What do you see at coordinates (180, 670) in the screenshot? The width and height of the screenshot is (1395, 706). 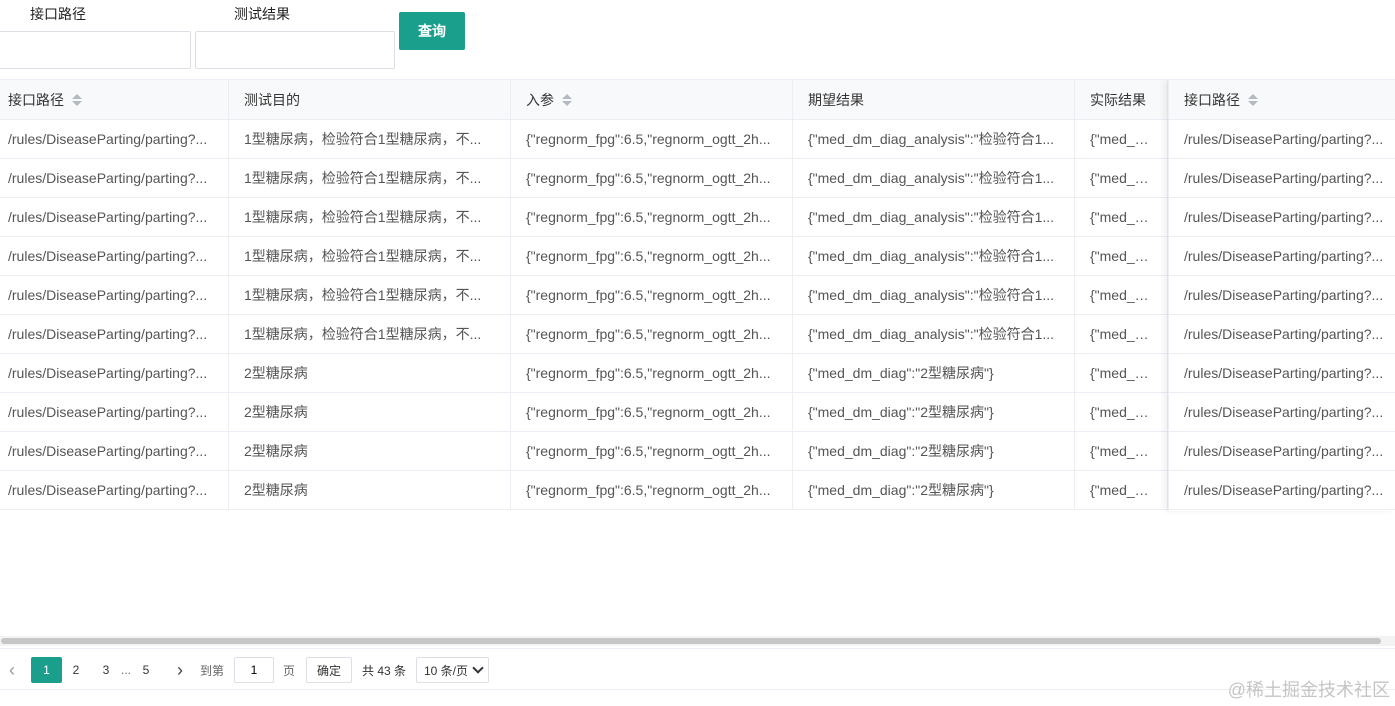 I see `next-page-icon: ›` at bounding box center [180, 670].